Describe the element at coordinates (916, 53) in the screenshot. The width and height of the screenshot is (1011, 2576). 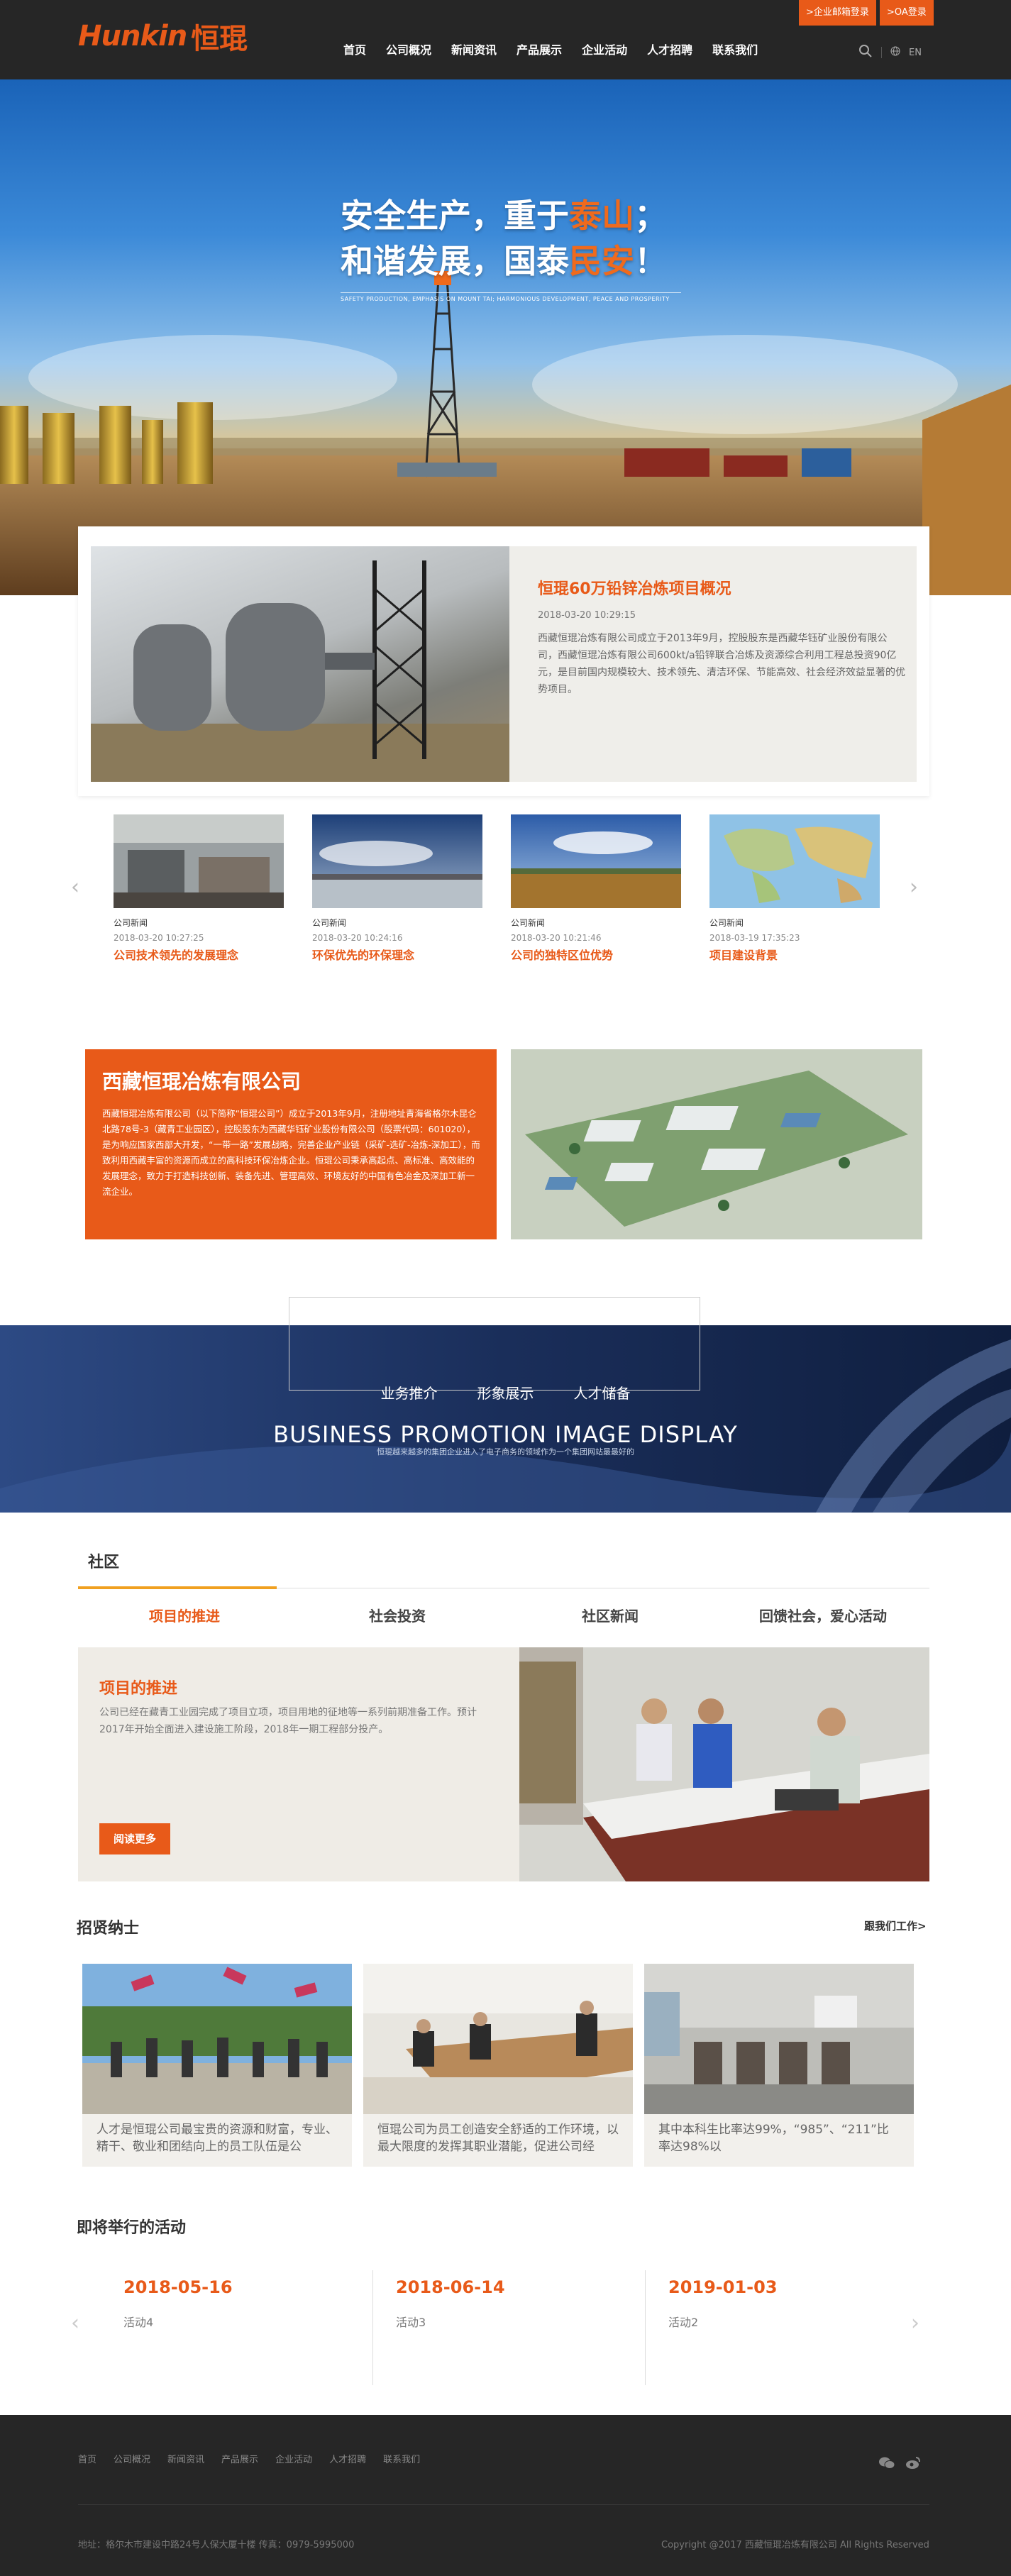
I see `lang-switch: EN` at that location.